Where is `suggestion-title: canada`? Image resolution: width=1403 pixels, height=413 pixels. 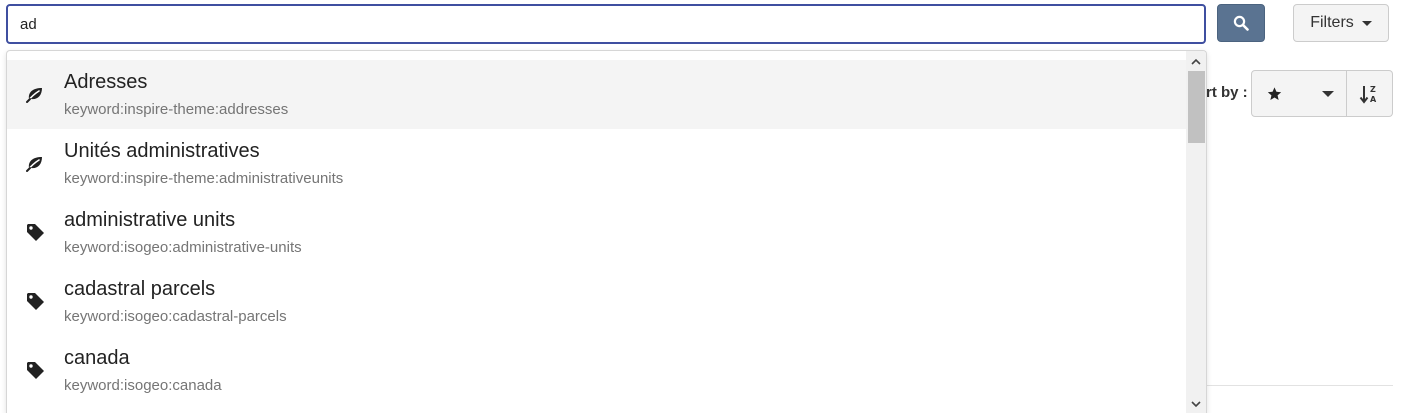 suggestion-title: canada is located at coordinates (97, 358).